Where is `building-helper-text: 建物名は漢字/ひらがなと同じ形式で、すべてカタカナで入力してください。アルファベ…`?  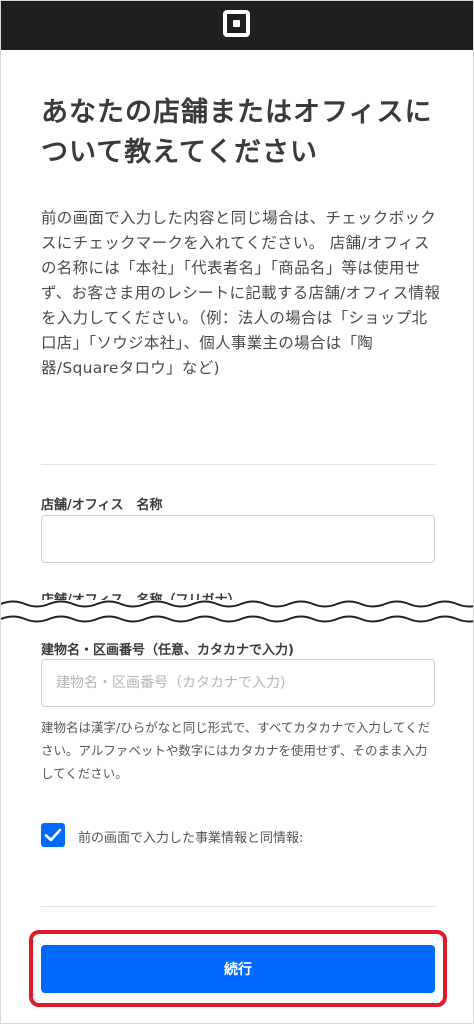 building-helper-text: 建物名は漢字/ひらがなと同じ形式で、すべてカタカナで入力してください。アルファベ… is located at coordinates (236, 750).